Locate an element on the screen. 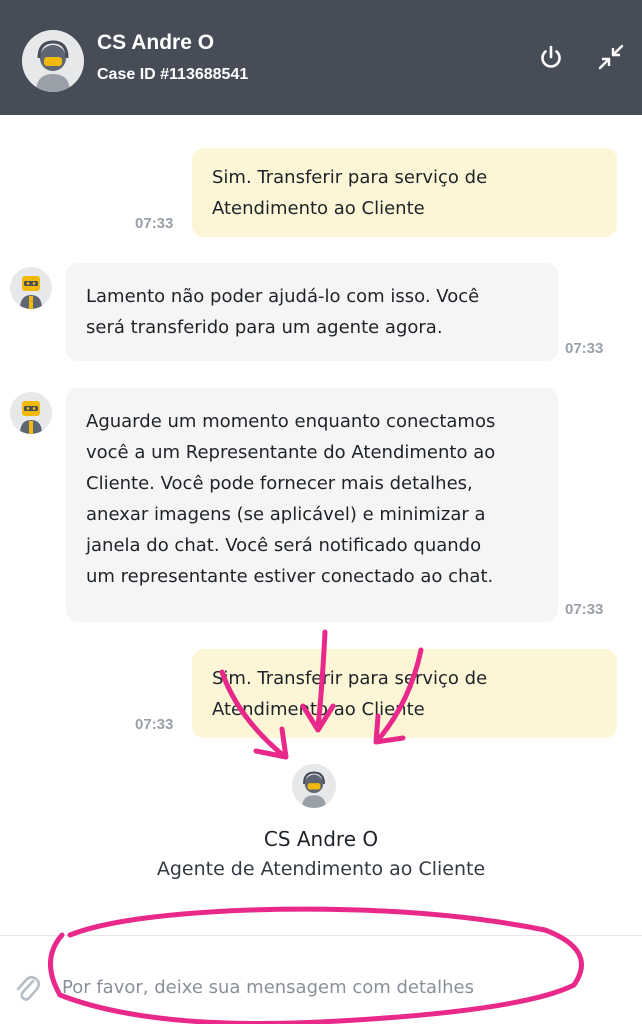 The image size is (642, 1024). message-line: Aguarde um momento enquanto conectamos is located at coordinates (291, 421).